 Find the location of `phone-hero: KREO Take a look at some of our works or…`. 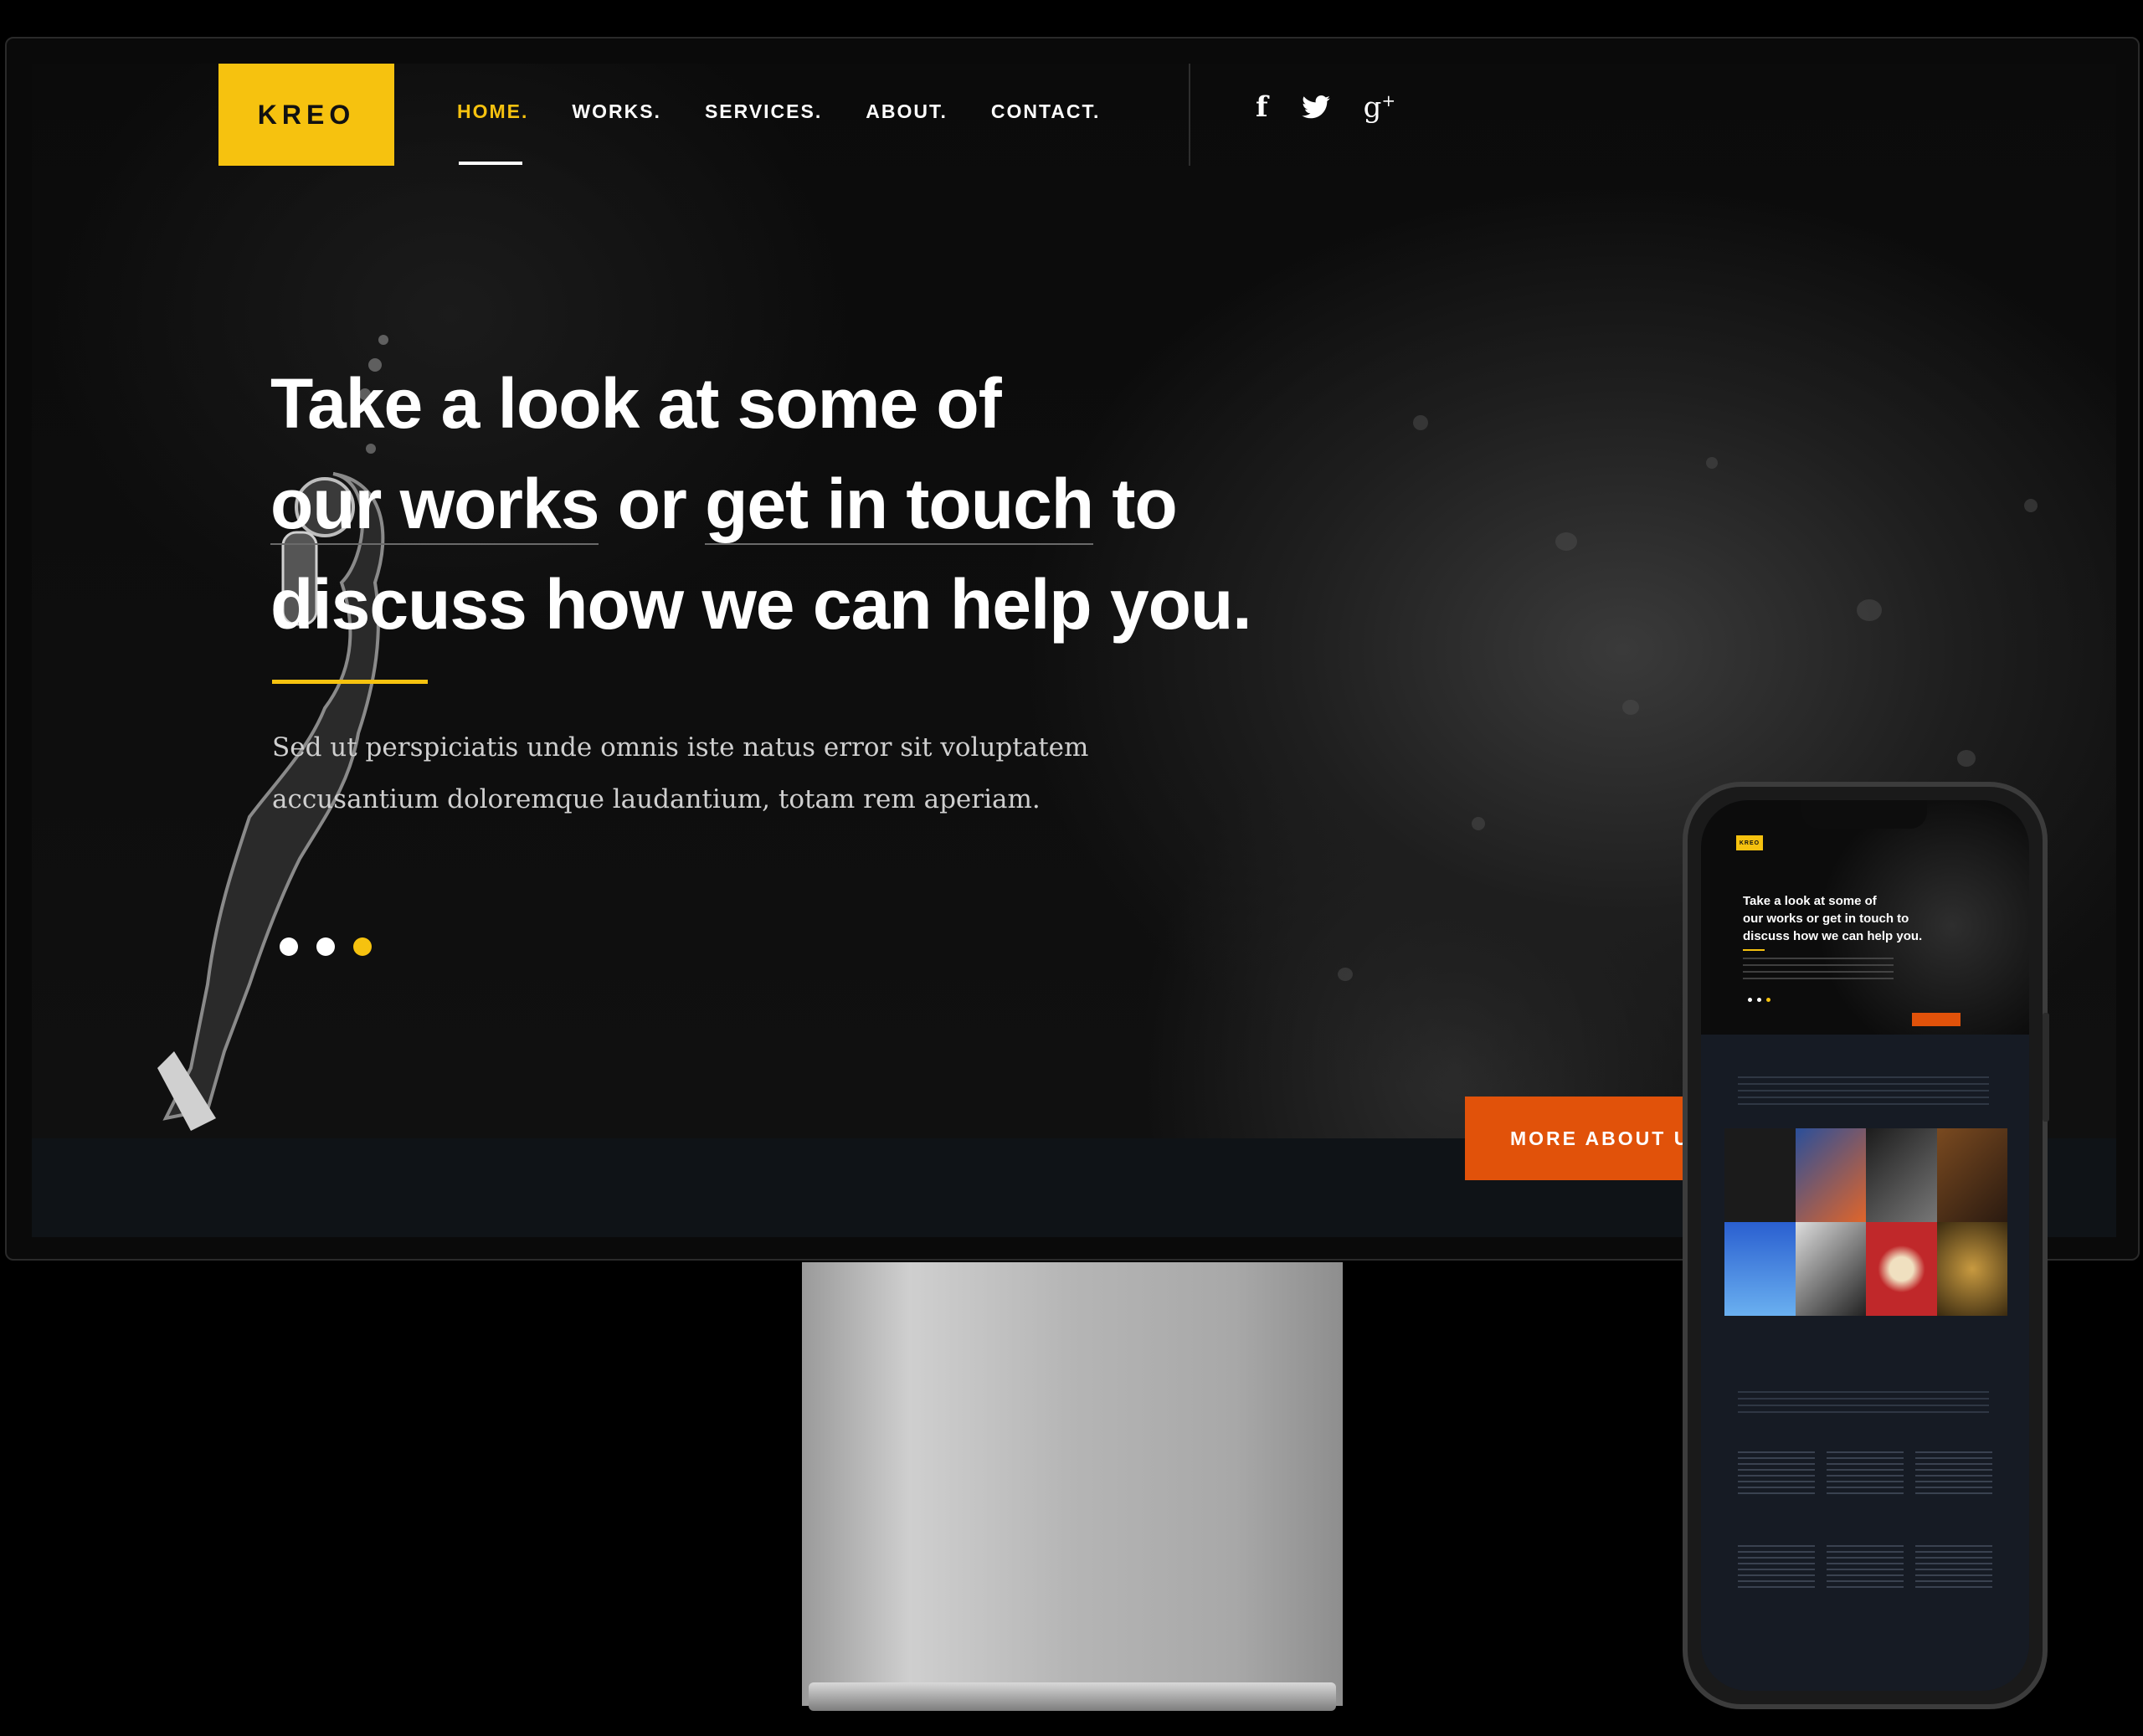

phone-hero: KREO Take a look at some of our works or… is located at coordinates (1865, 917).